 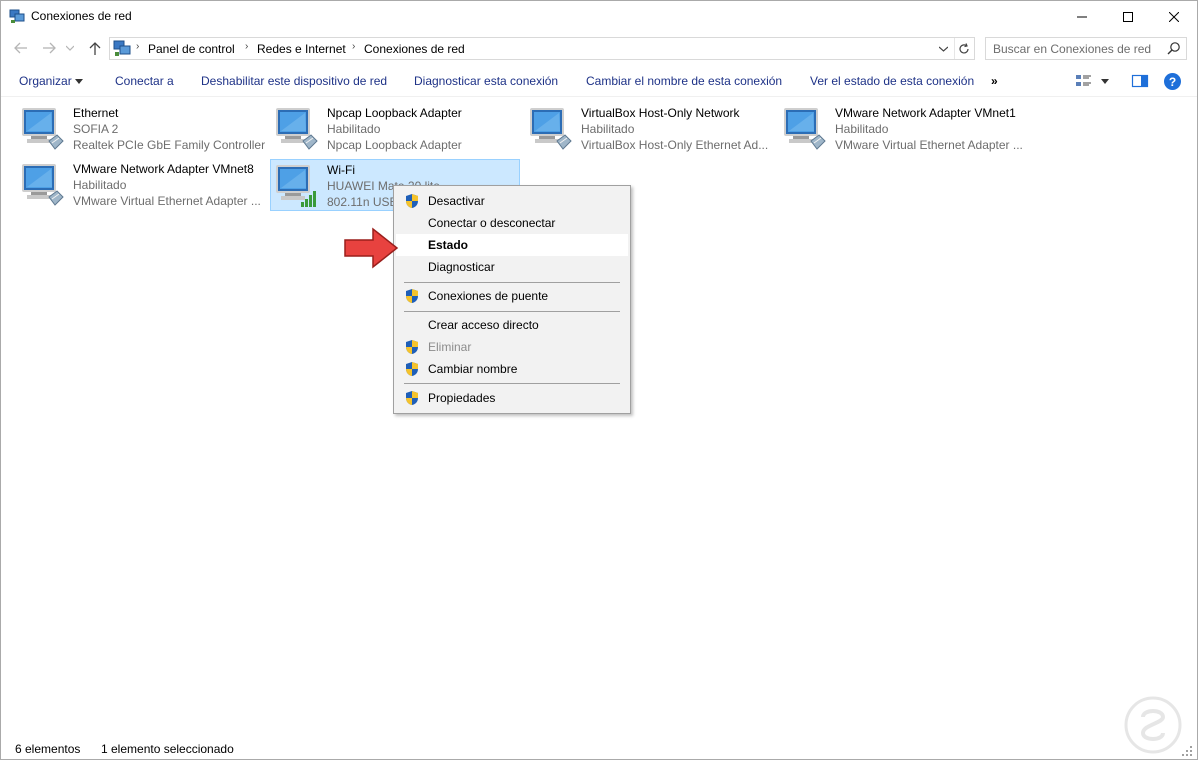 I want to click on connection-name: VMware Network Adapter VMnet8, so click(x=163, y=169).